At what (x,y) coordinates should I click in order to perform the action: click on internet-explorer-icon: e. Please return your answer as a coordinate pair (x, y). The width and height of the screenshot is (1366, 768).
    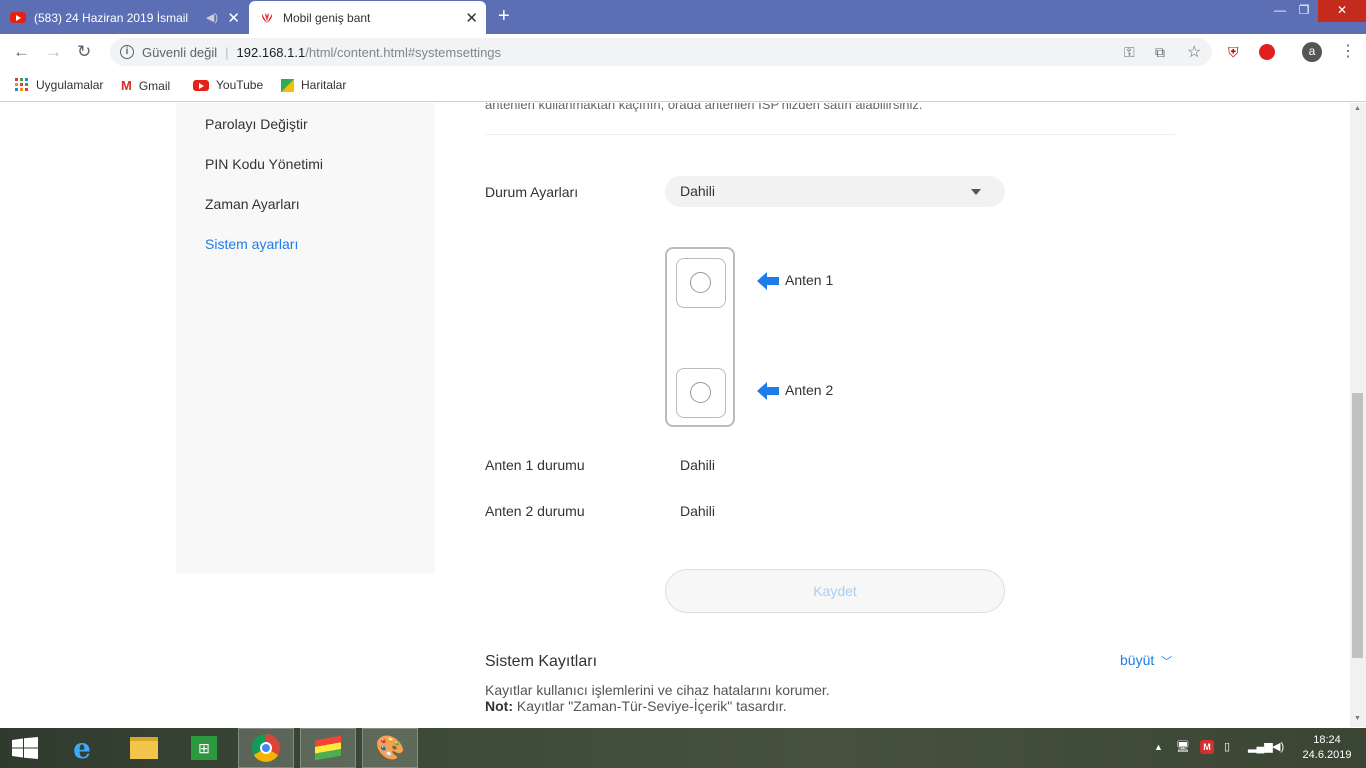
    Looking at the image, I should click on (82, 748).